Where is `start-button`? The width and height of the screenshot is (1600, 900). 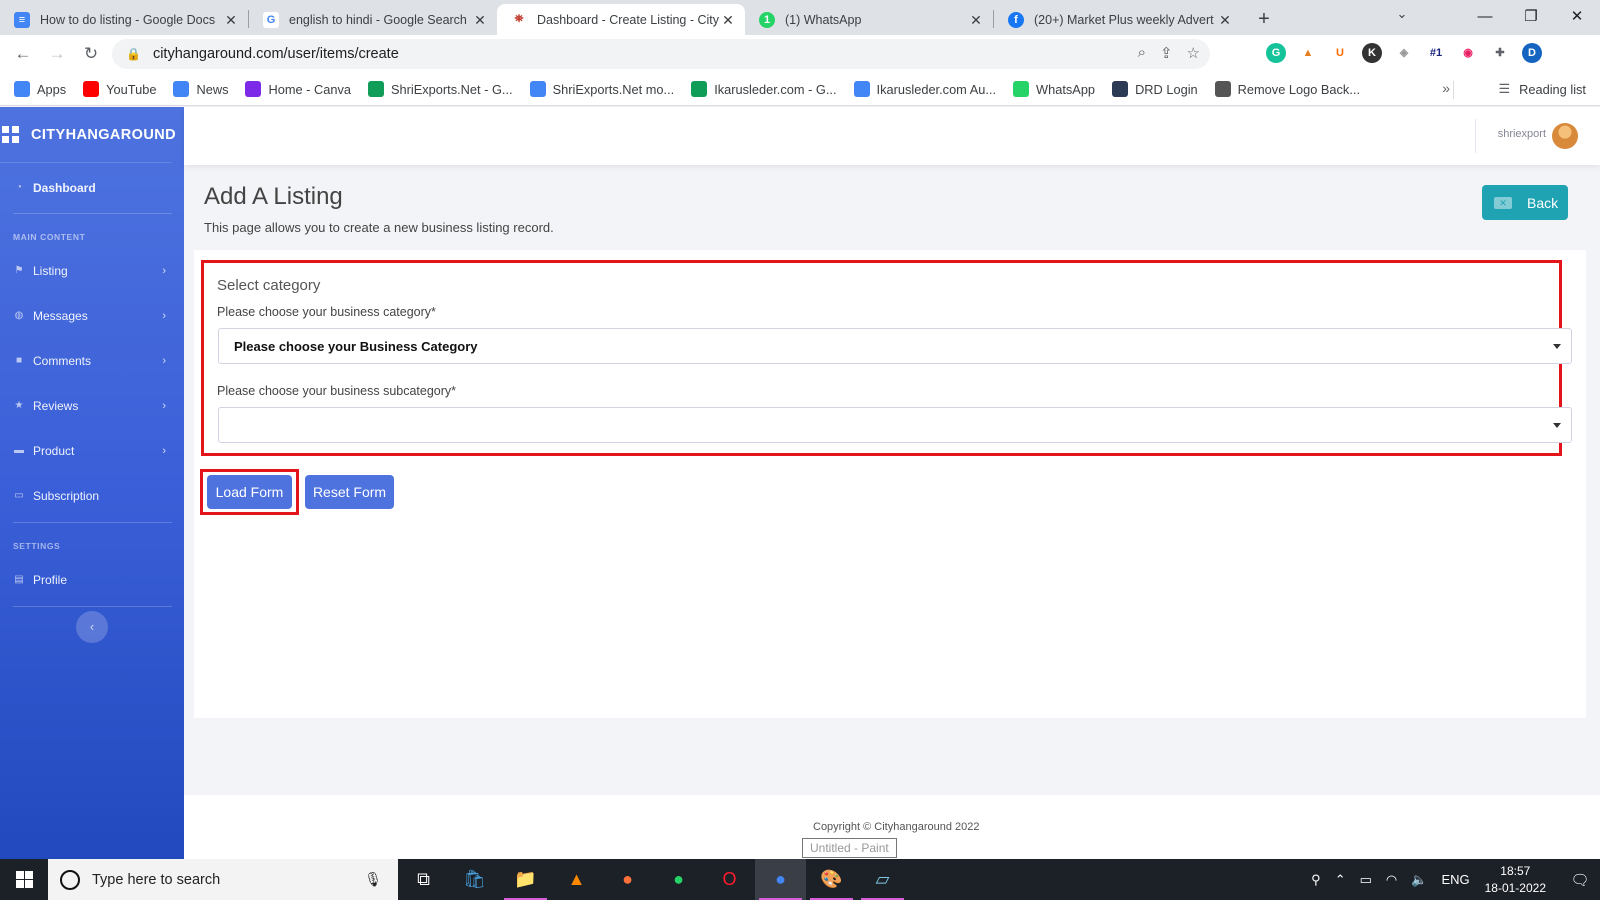
start-button is located at coordinates (24, 879).